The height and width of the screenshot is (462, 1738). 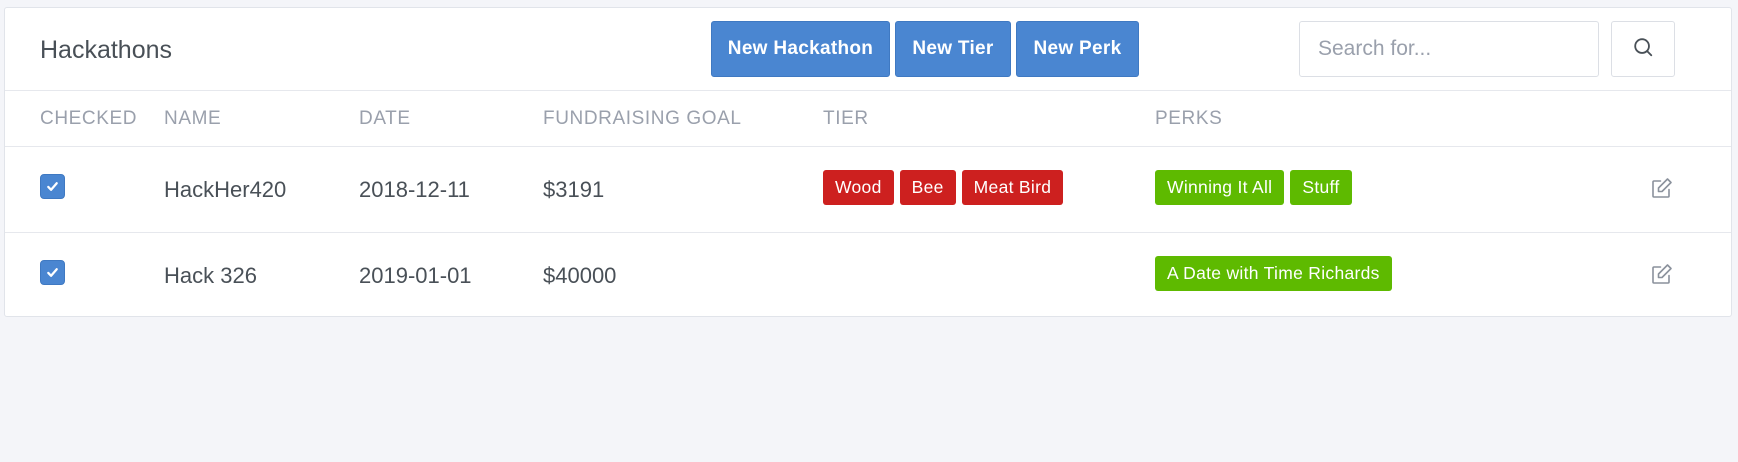 I want to click on column-header-name: NAME, so click(x=193, y=118).